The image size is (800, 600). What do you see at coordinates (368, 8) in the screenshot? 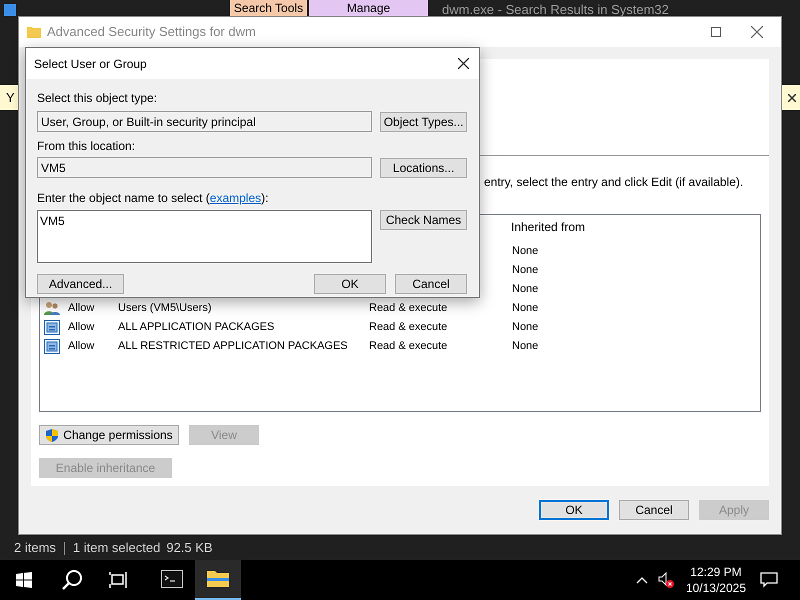
I see `ribbon-tab: Manage` at bounding box center [368, 8].